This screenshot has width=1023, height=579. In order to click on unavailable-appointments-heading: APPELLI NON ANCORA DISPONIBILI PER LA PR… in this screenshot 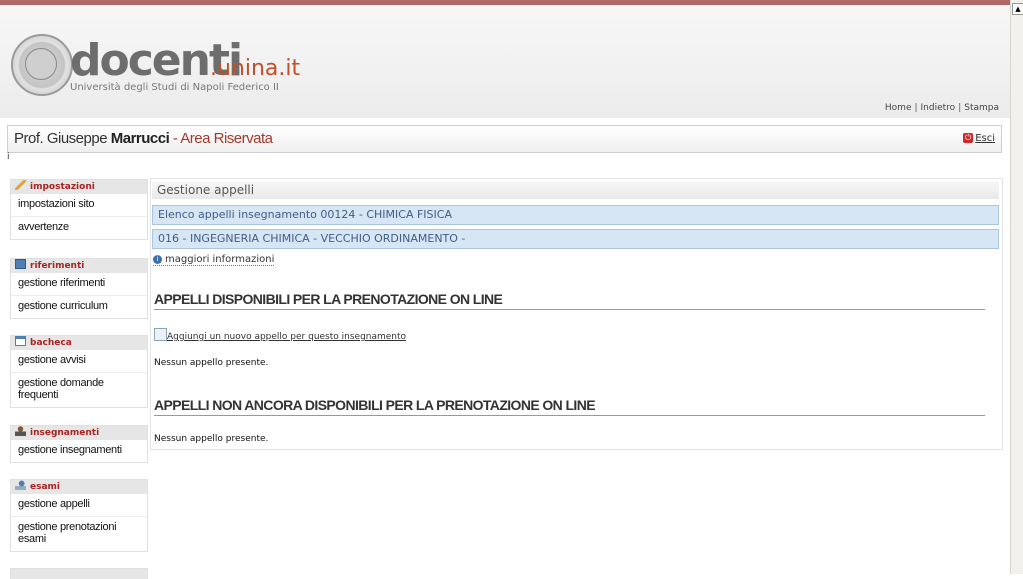, I will do `click(569, 406)`.